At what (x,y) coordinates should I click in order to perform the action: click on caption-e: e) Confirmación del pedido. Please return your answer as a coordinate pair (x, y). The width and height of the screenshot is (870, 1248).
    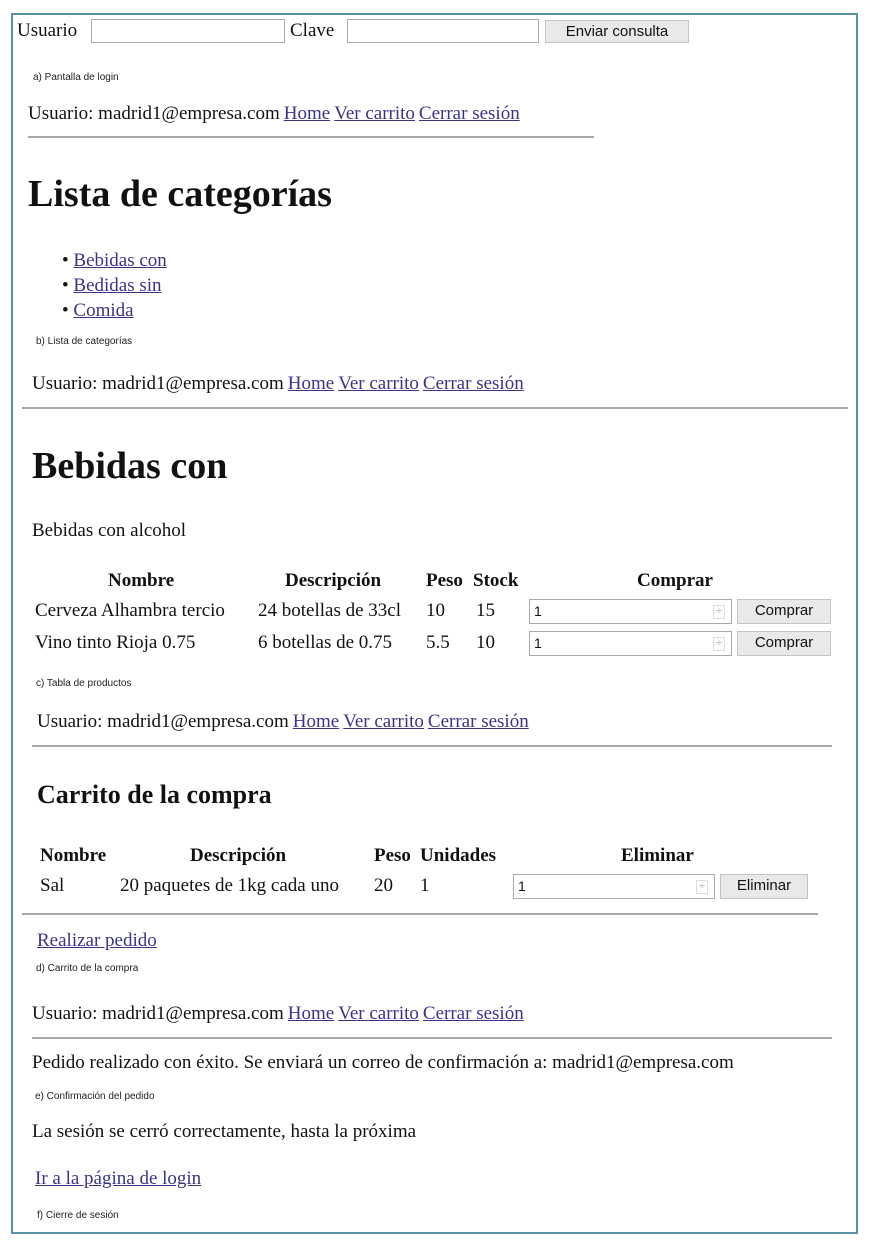
    Looking at the image, I should click on (95, 1096).